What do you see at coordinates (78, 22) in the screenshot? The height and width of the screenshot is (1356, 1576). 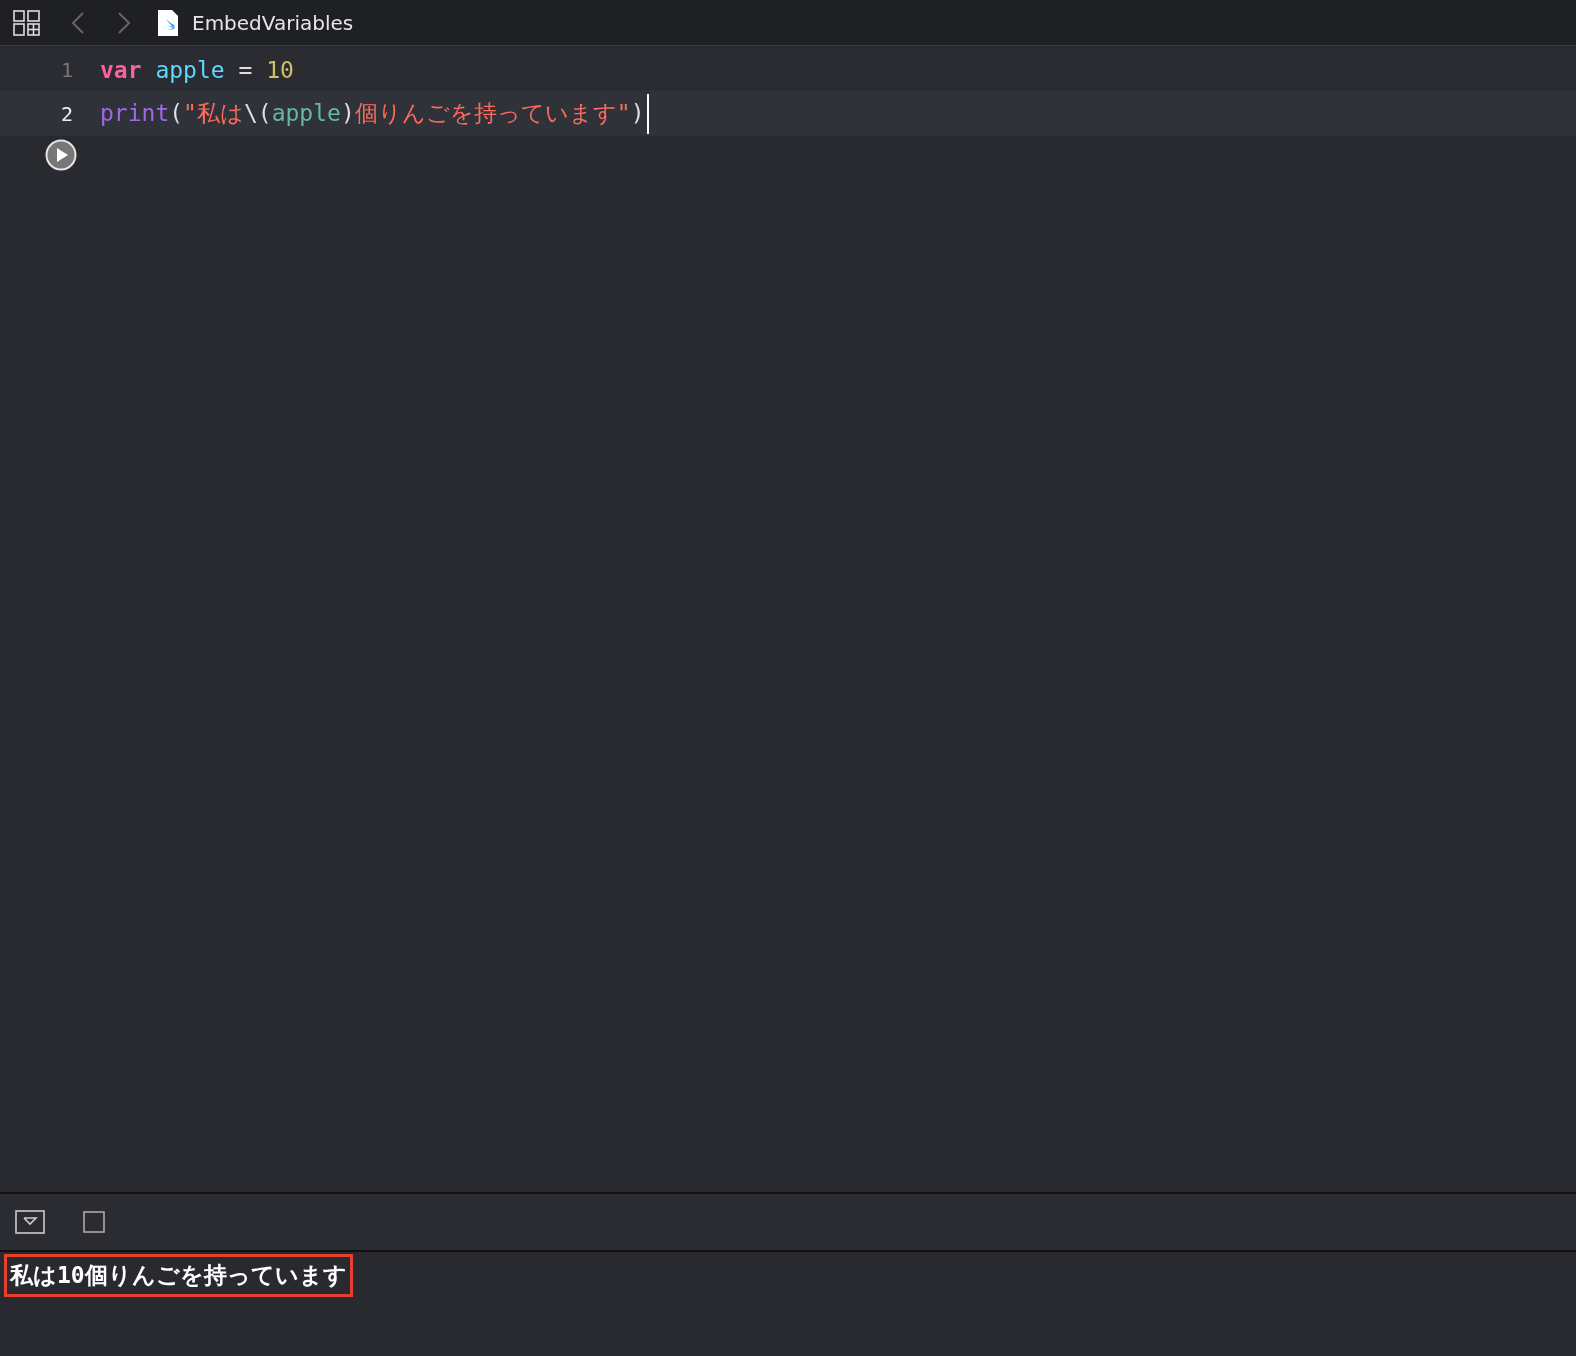 I see `back-icon` at bounding box center [78, 22].